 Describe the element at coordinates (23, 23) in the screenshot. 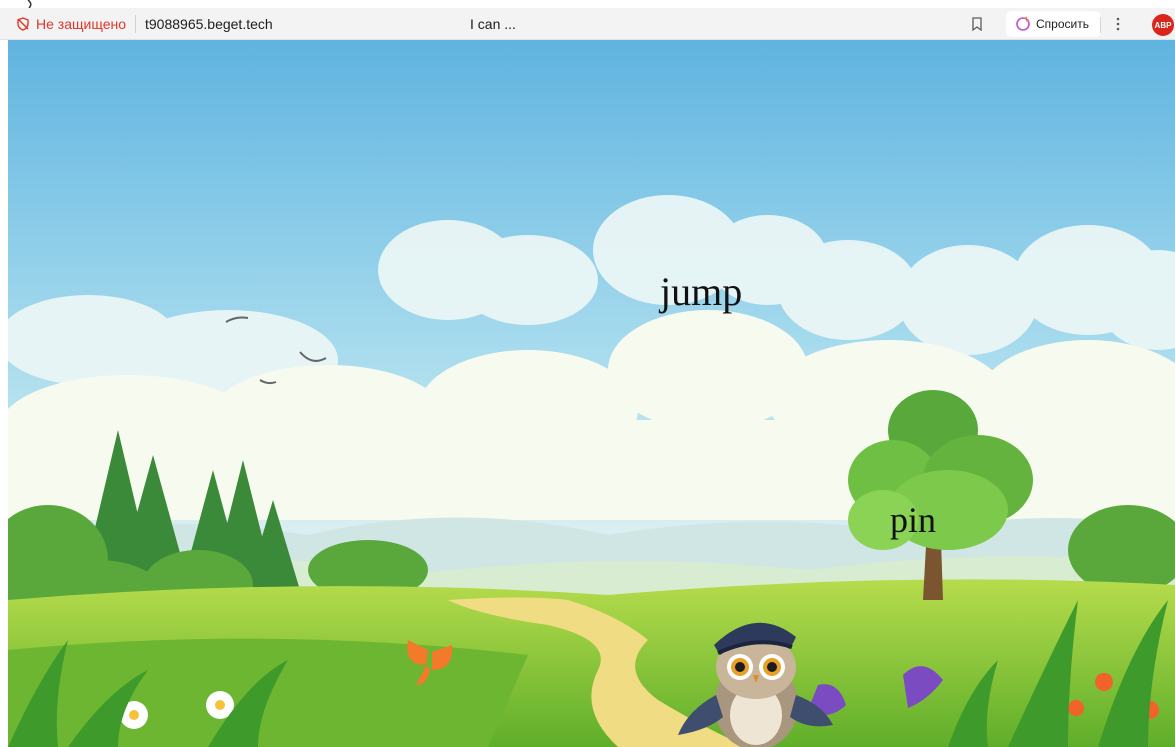

I see `shield-off-icon` at that location.